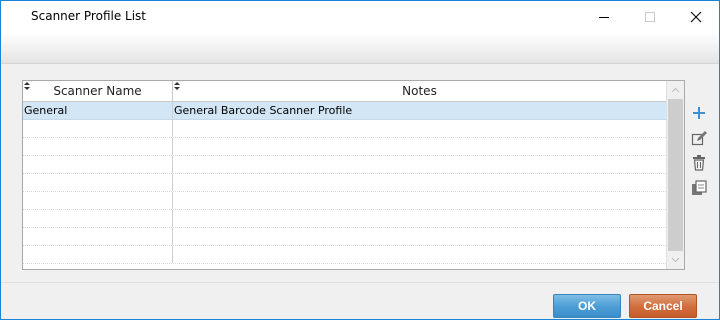 The image size is (720, 320). I want to click on minimize-icon, so click(604, 17).